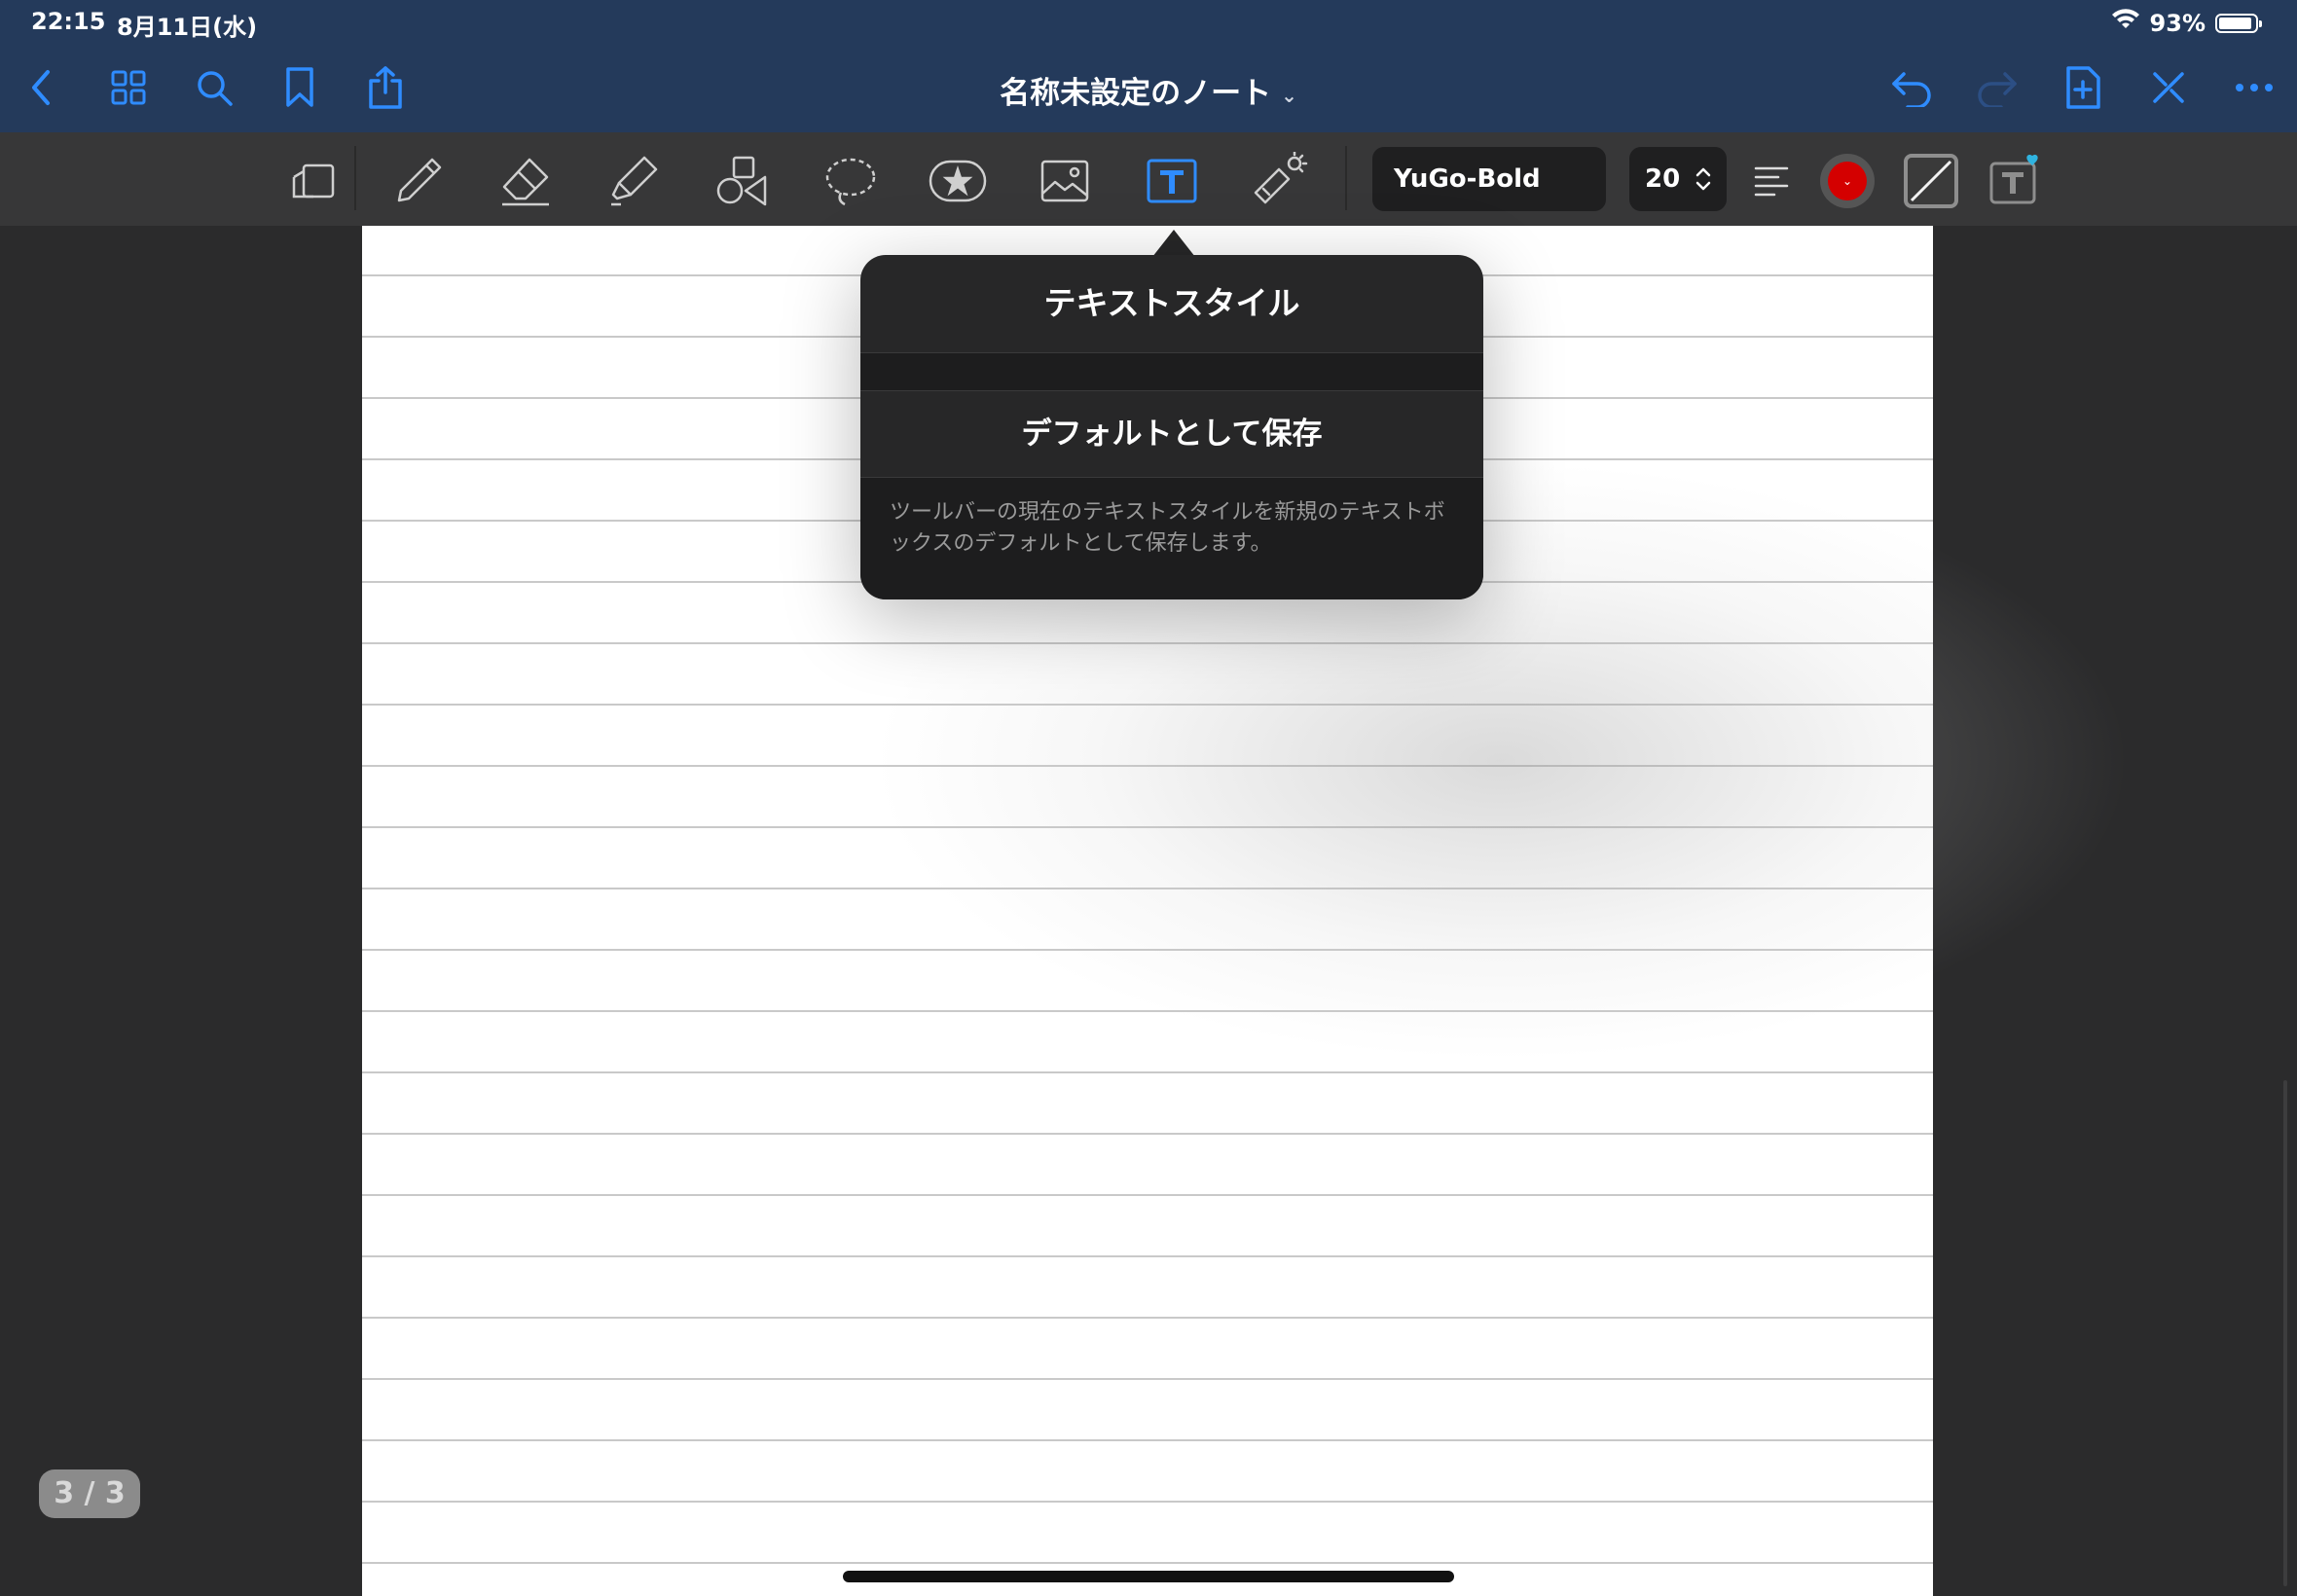 This screenshot has height=1596, width=2297. I want to click on image-icon, so click(1065, 181).